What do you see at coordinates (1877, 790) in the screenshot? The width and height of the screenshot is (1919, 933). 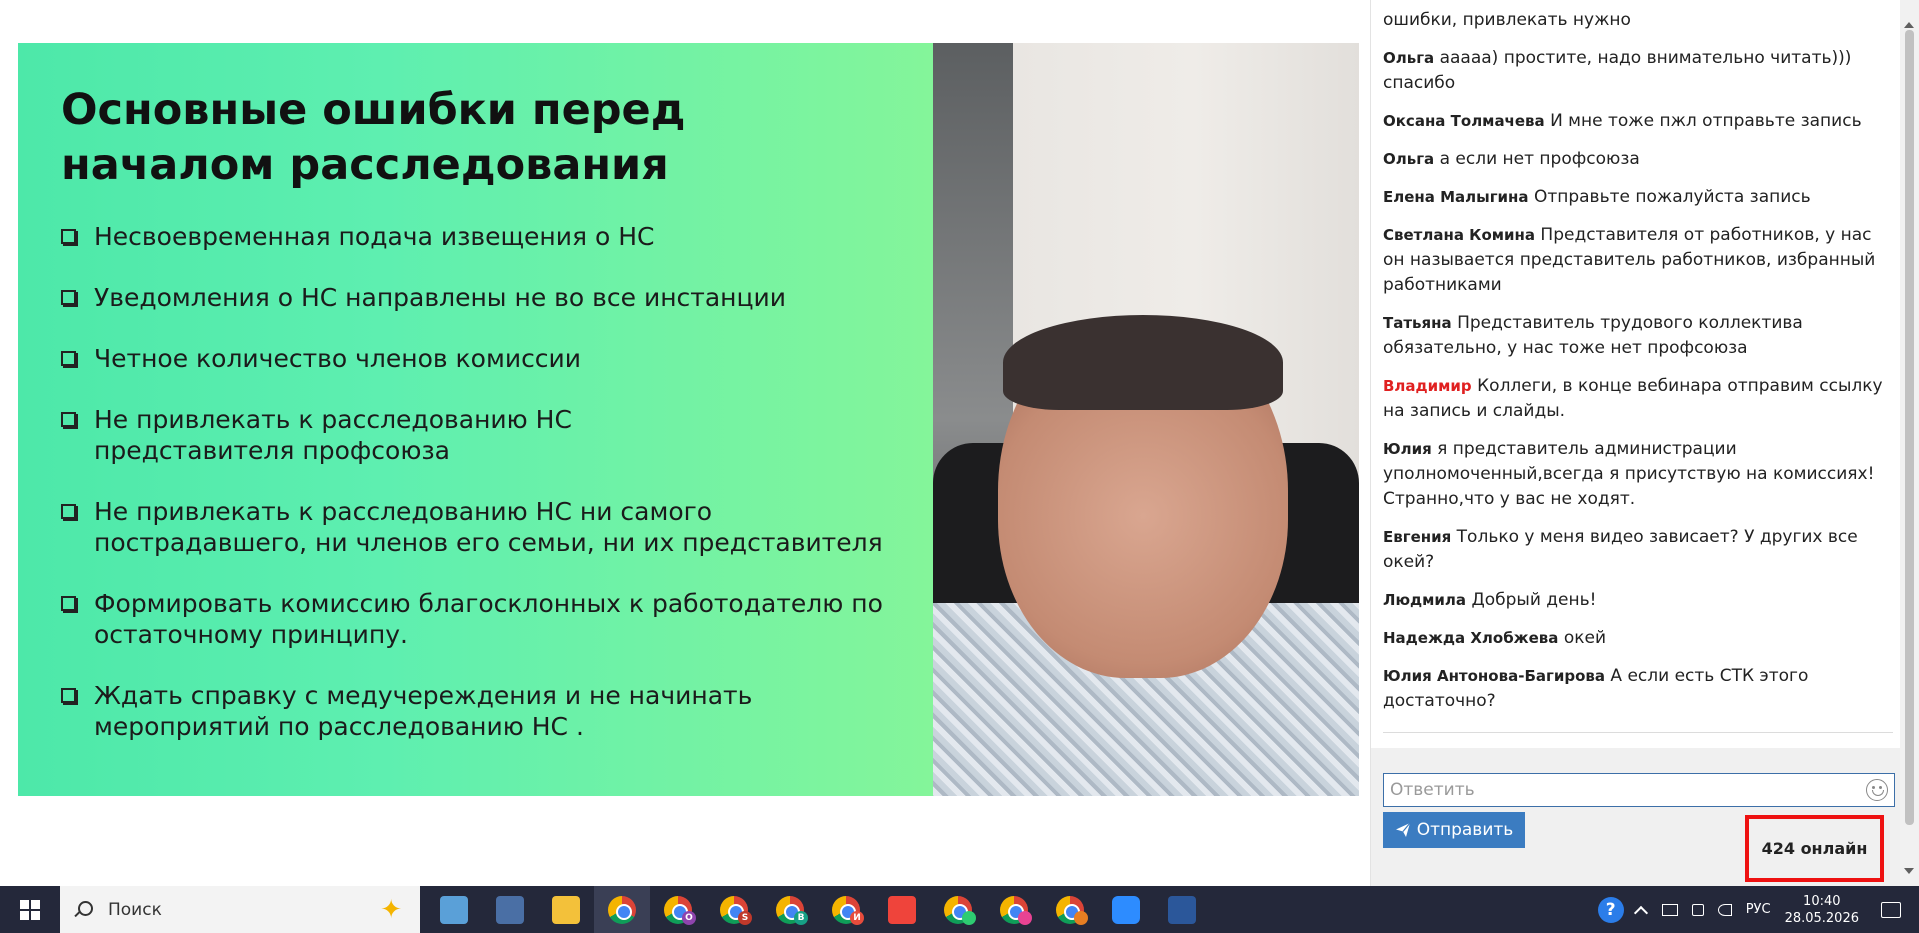 I see `emoji-icon` at bounding box center [1877, 790].